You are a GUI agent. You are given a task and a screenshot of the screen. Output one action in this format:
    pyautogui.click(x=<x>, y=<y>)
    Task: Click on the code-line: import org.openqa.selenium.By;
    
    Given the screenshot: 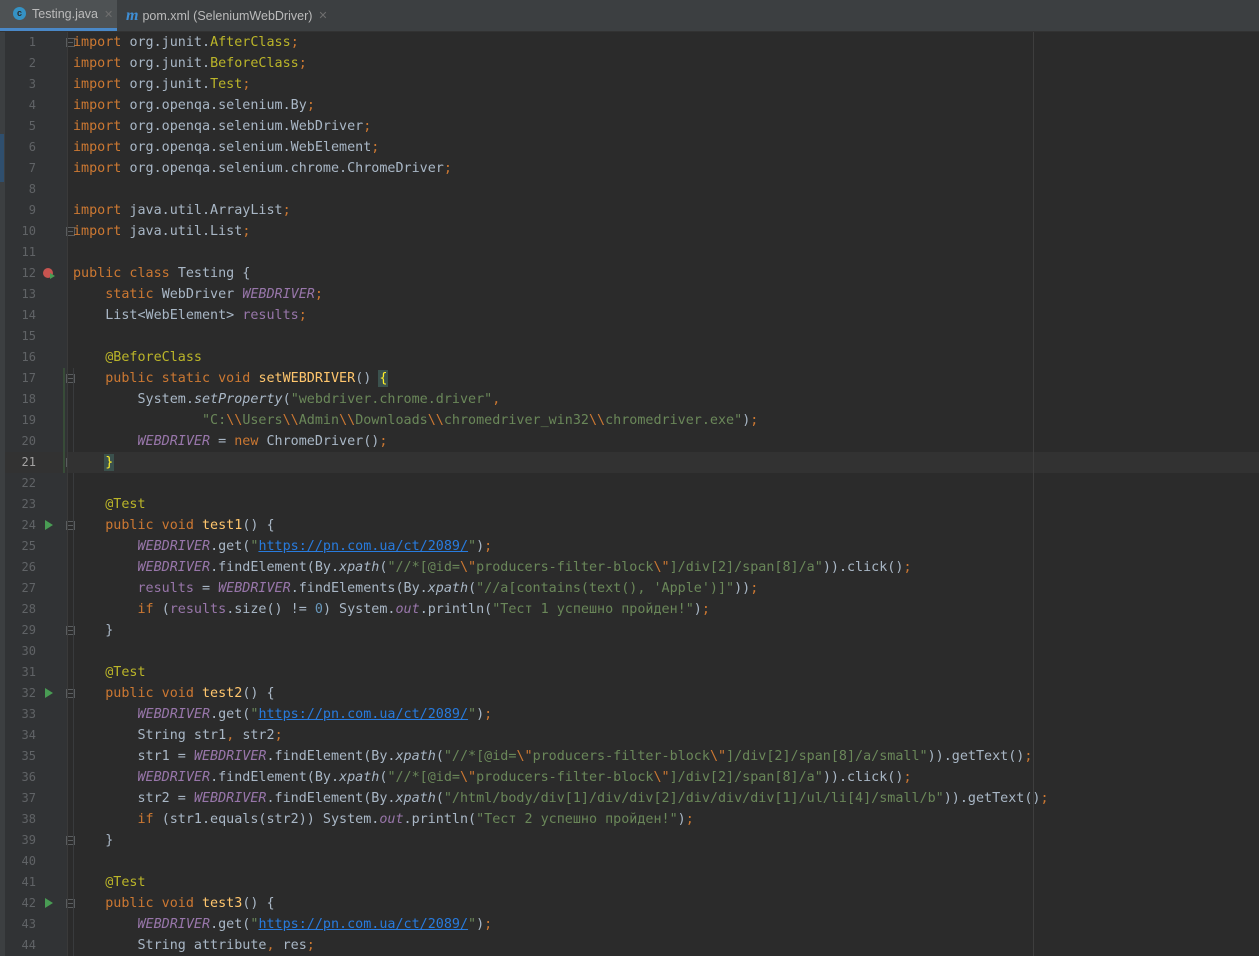 What is the action you would take?
    pyautogui.click(x=191, y=105)
    